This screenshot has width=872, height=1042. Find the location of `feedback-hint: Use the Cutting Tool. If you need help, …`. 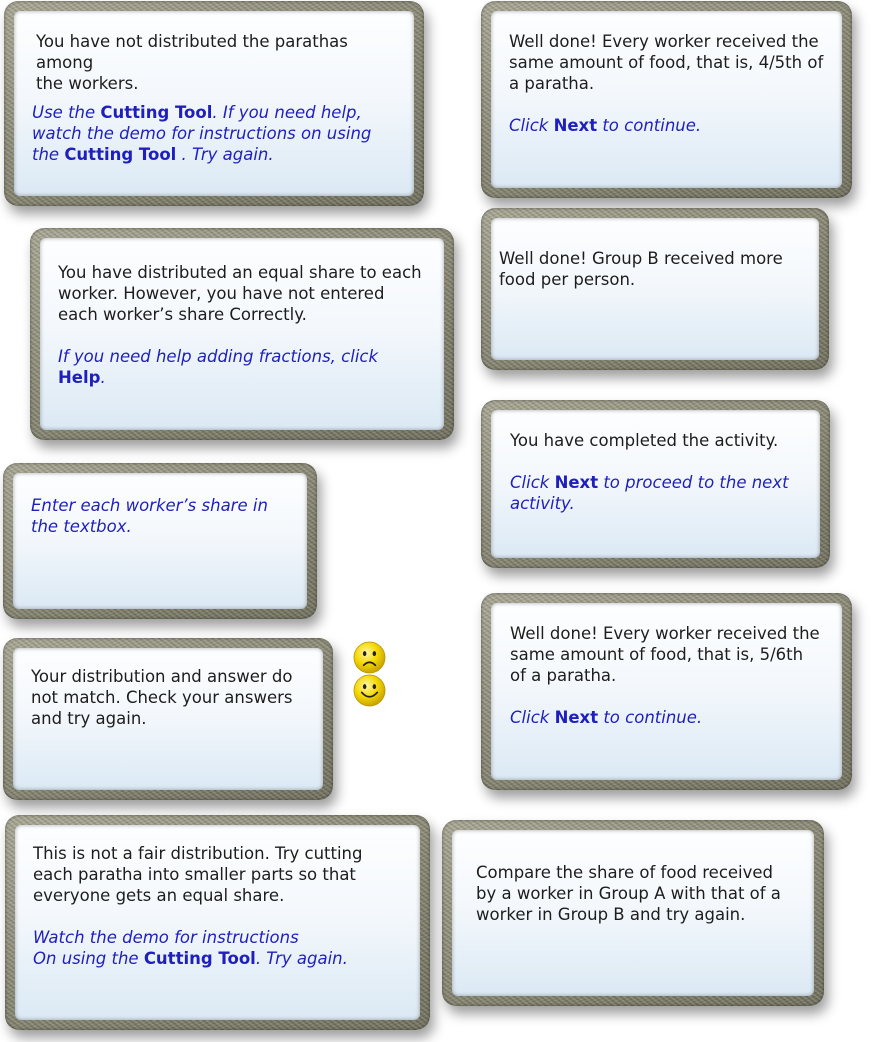

feedback-hint: Use the Cutting Tool. If you need help, … is located at coordinates (202, 133).